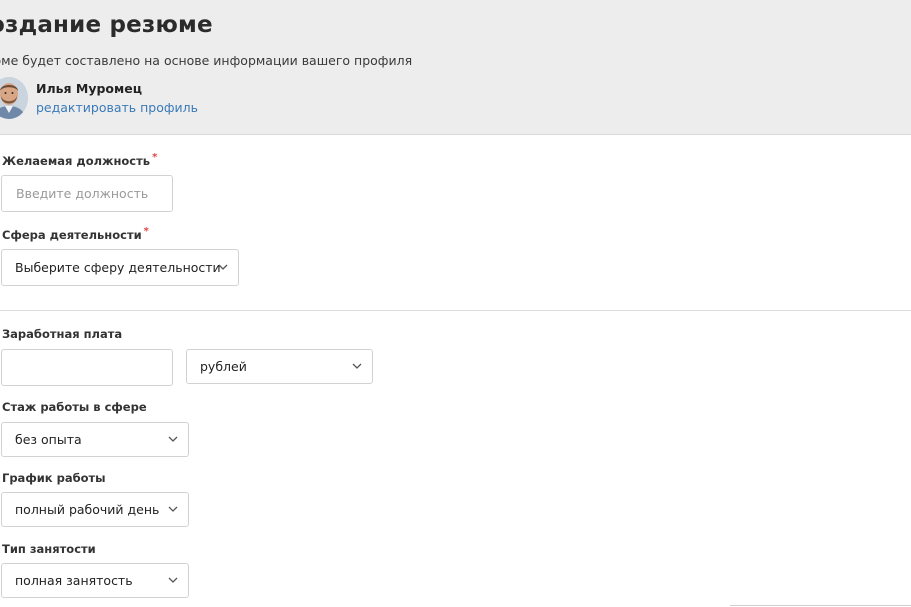  I want to click on sphere-label: Сфера деятельности *, so click(75, 234).